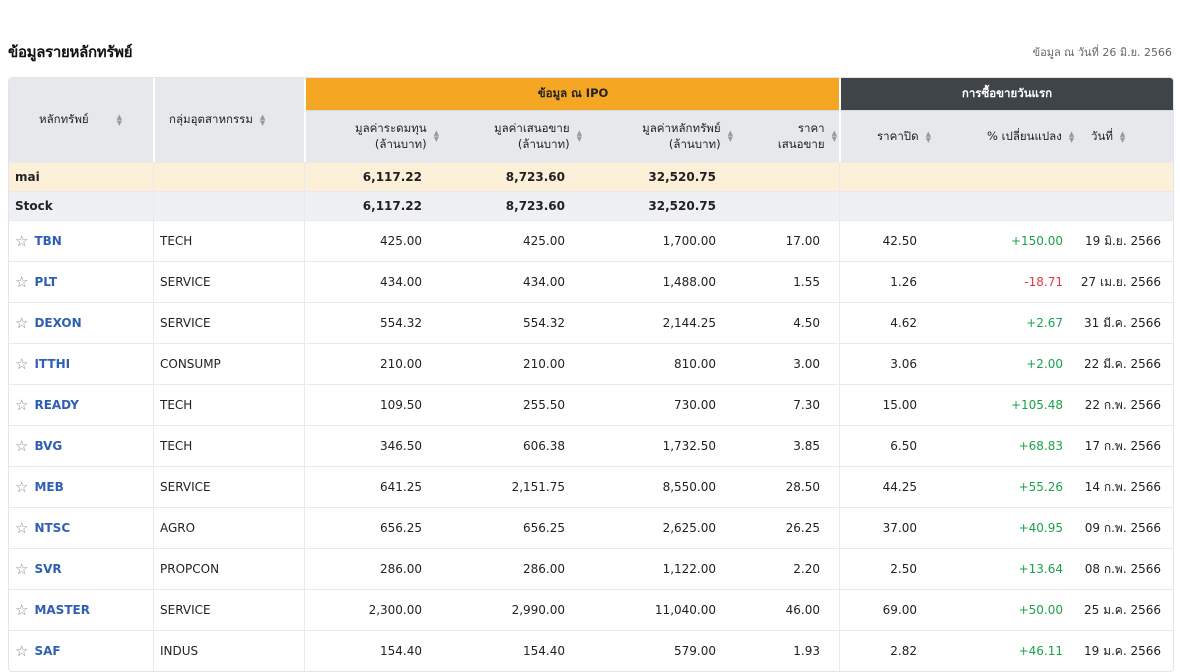 The width and height of the screenshot is (1180, 672). Describe the element at coordinates (52, 528) in the screenshot. I see `symbol-link: NTSC` at that location.